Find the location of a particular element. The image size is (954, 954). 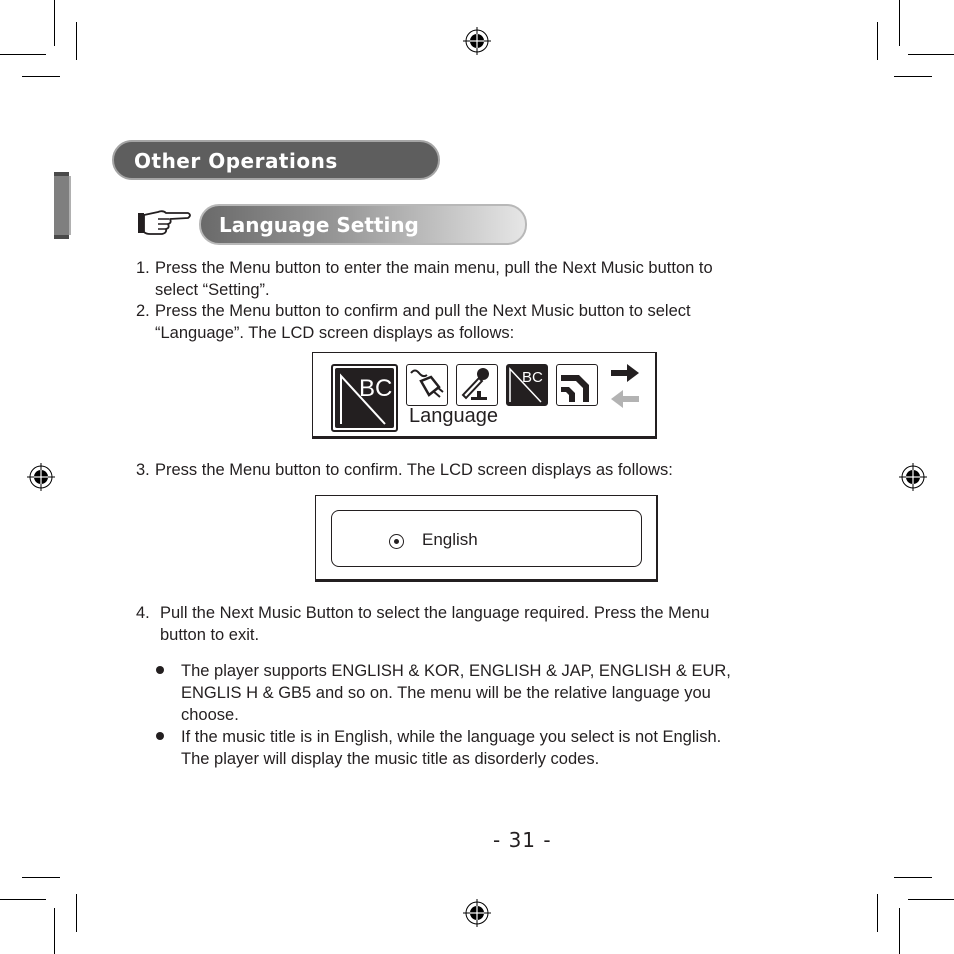

step-text: select “Setting”. is located at coordinates (212, 290).